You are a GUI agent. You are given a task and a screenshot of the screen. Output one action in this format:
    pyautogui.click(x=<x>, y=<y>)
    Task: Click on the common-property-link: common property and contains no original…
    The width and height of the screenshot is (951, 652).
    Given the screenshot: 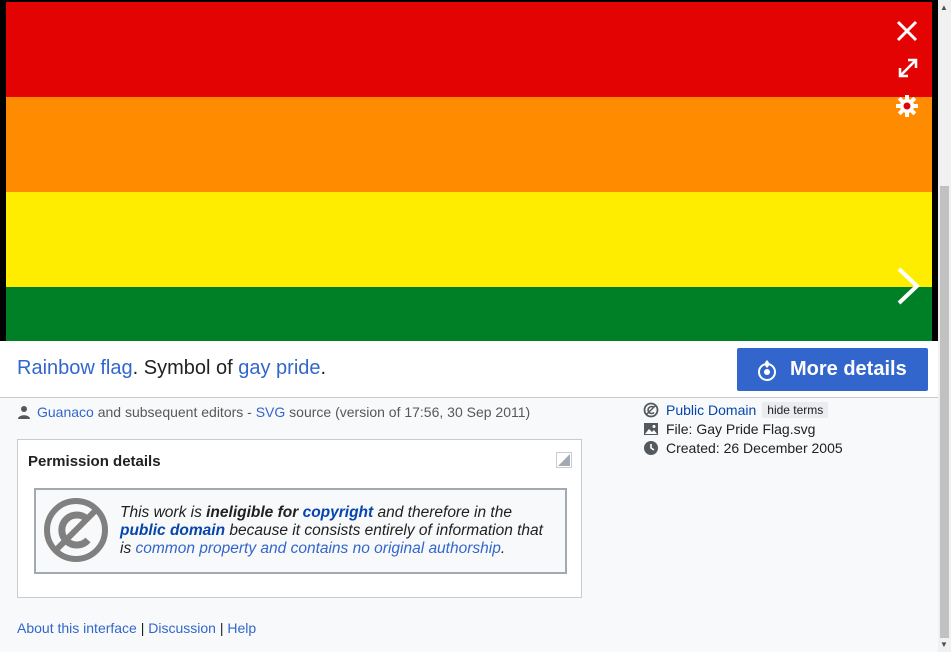 What is the action you would take?
    pyautogui.click(x=318, y=548)
    